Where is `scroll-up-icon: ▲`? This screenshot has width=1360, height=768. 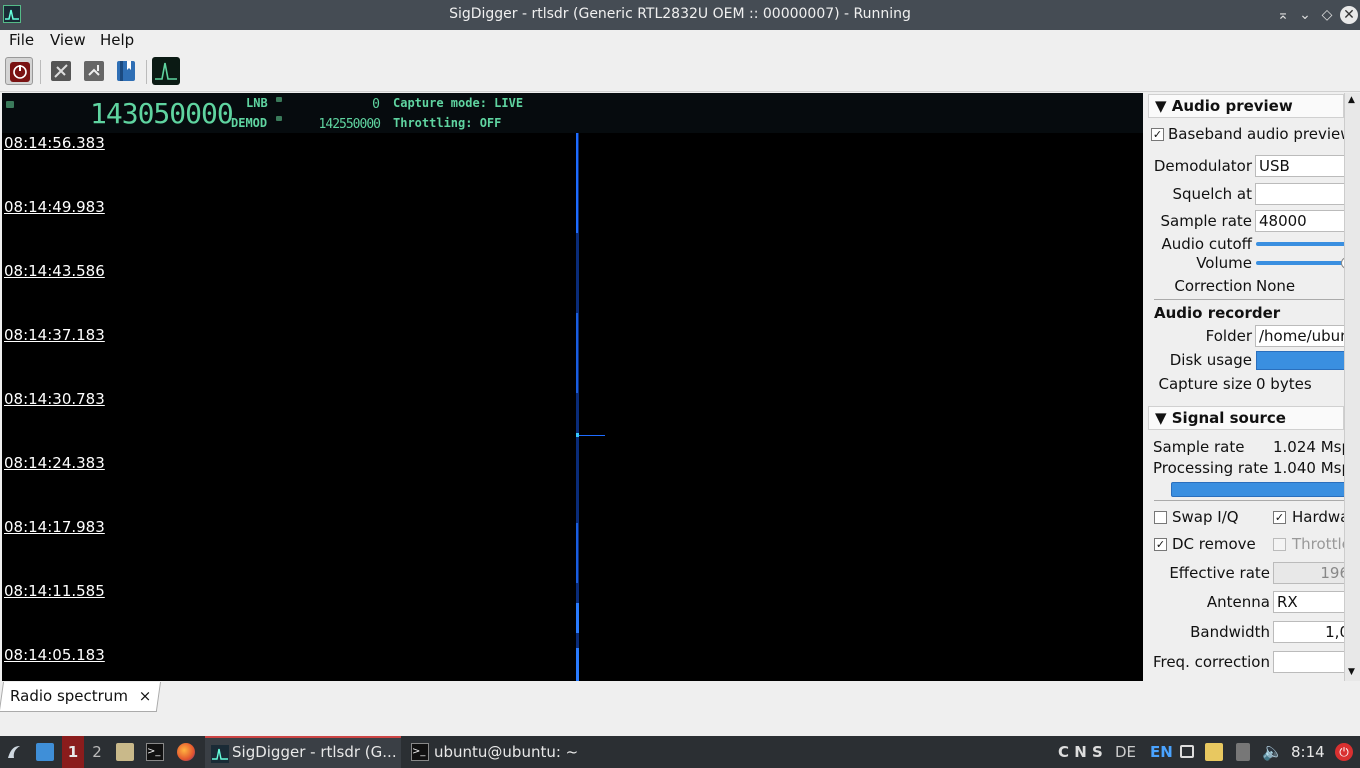
scroll-up-icon: ▲ is located at coordinates (1351, 100).